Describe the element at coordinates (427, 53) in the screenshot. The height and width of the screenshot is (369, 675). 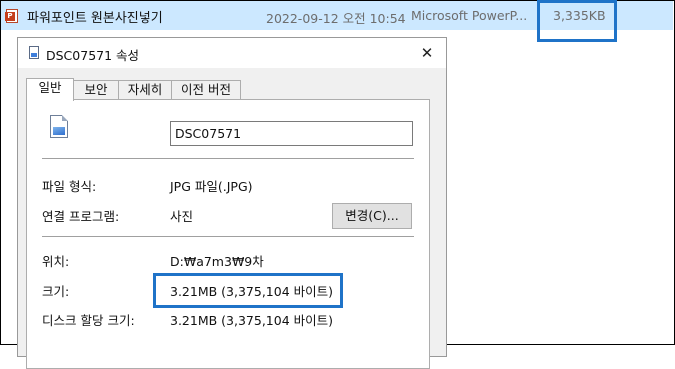
I see `close-button: ✕` at that location.